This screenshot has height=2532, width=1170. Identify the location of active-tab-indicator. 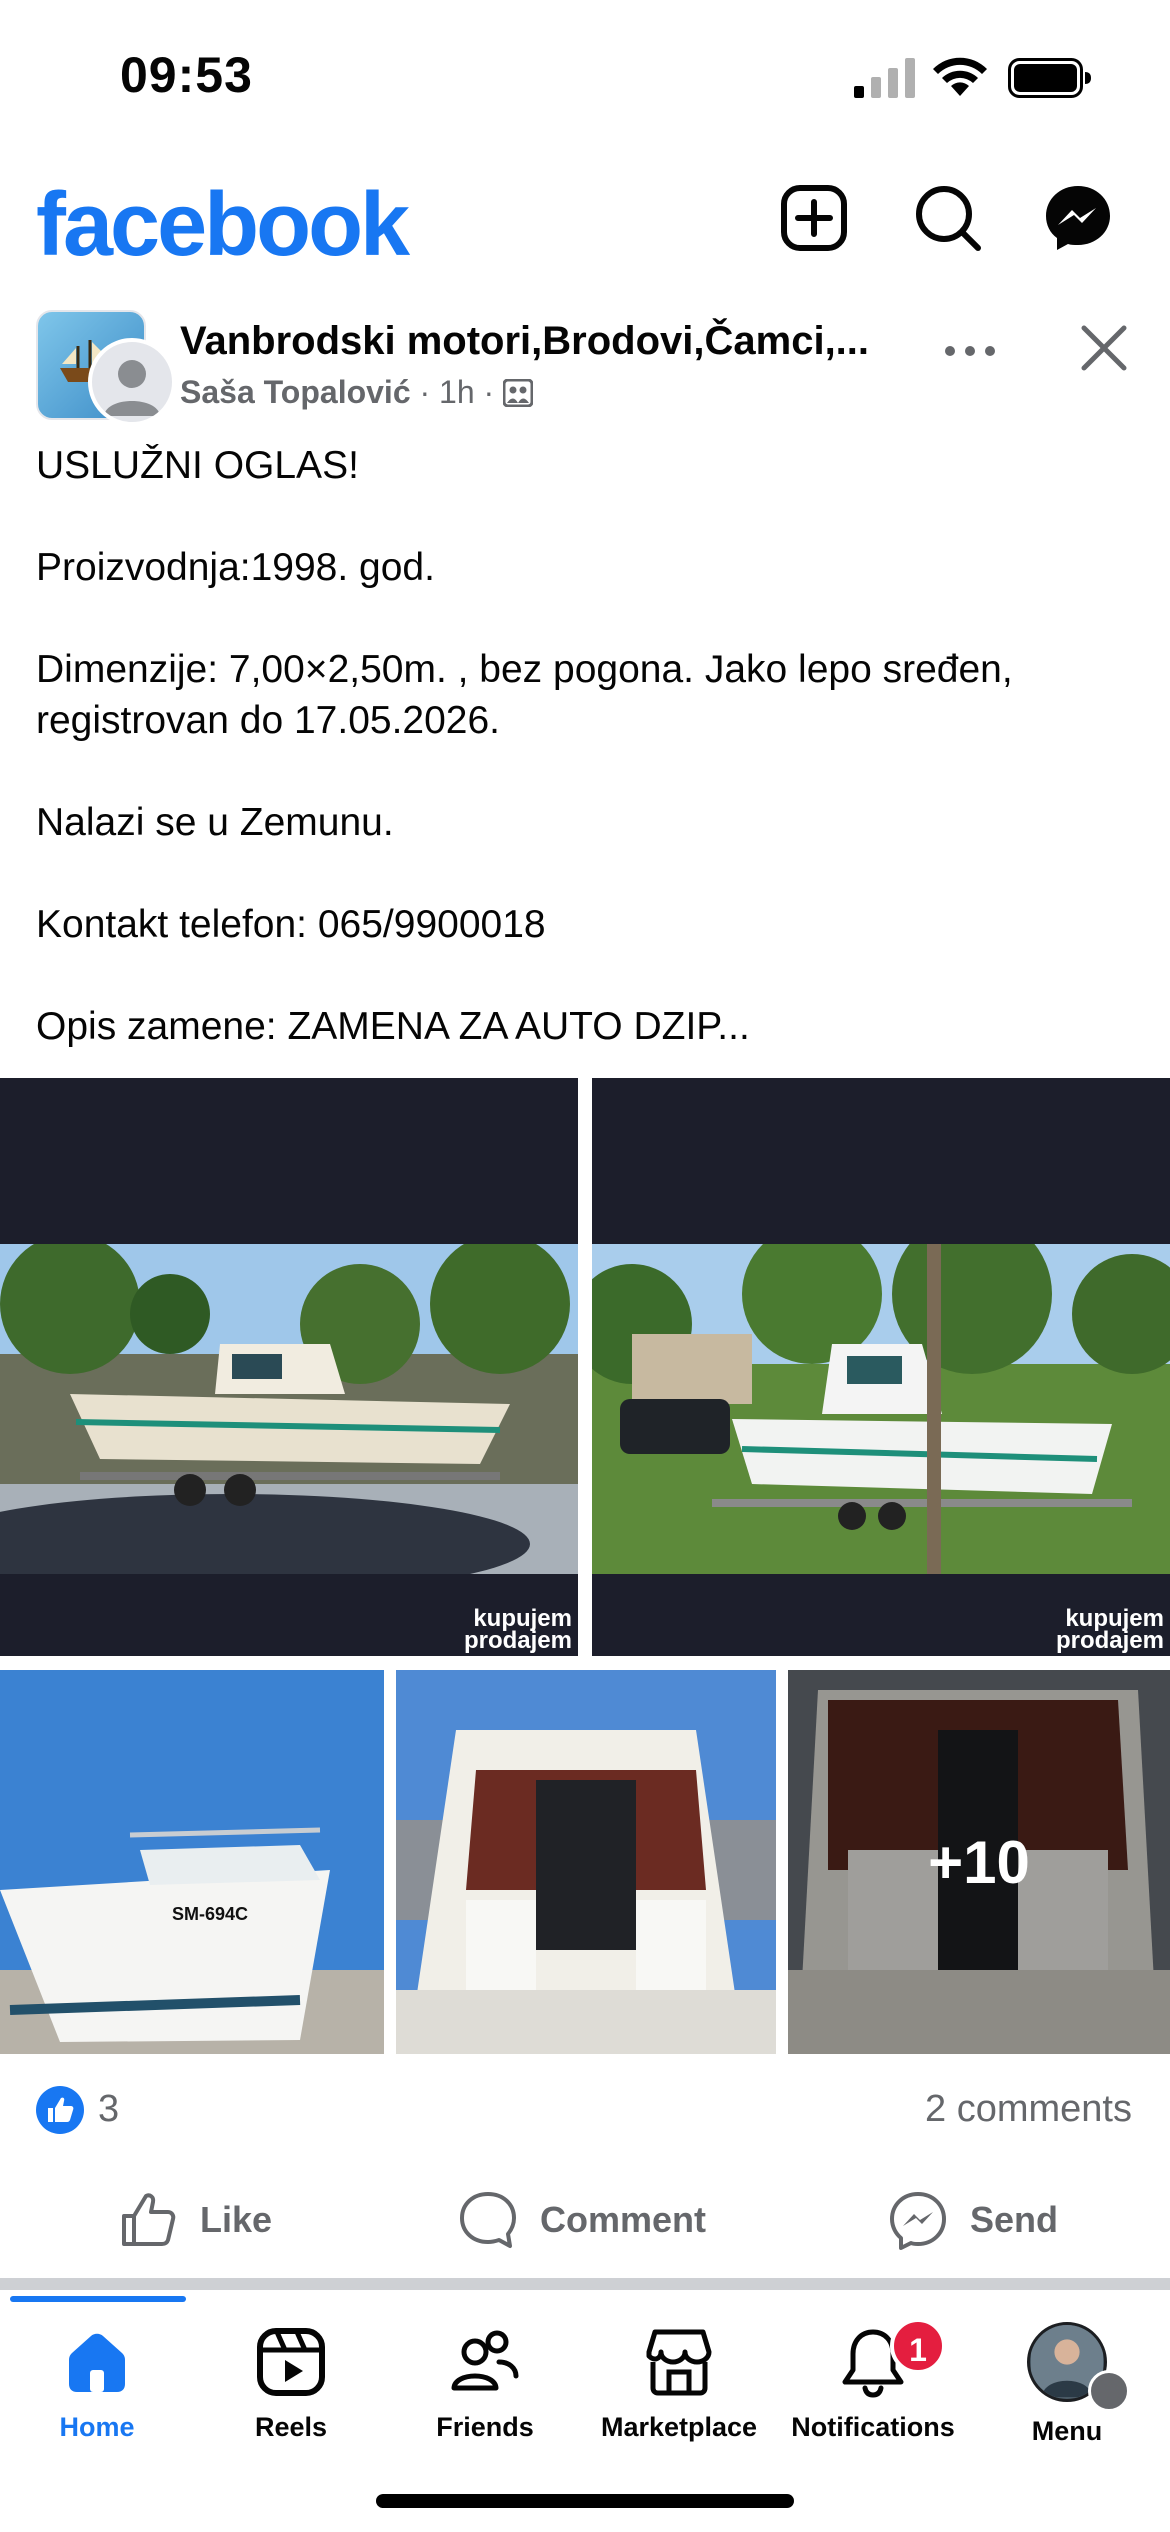
(98, 2299).